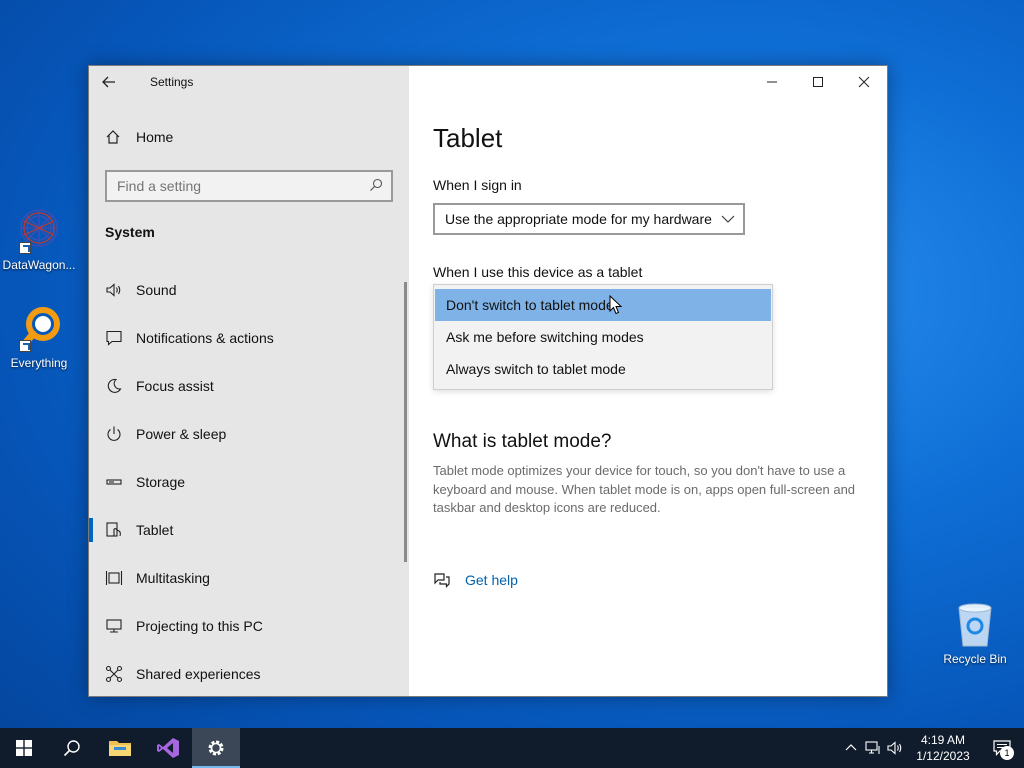 Image resolution: width=1024 pixels, height=768 pixels. I want to click on mouse-cursor-icon, so click(616, 305).